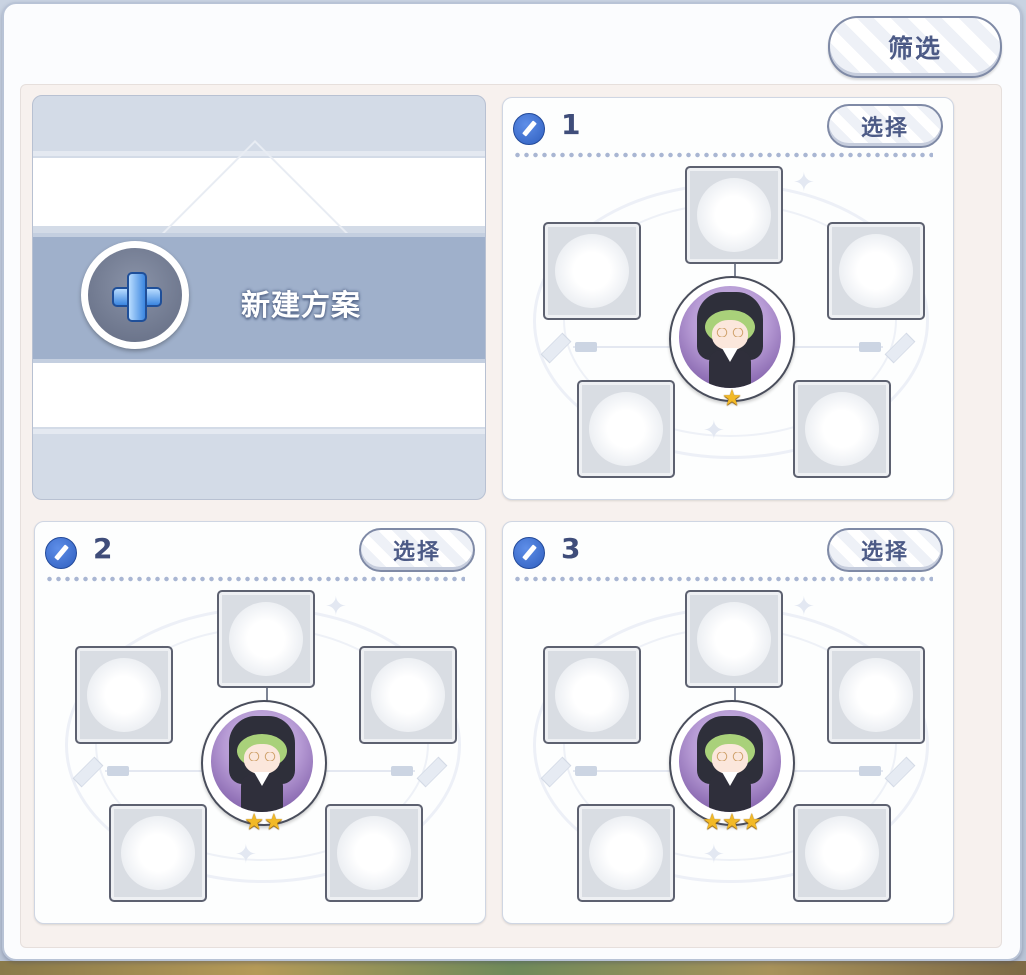  What do you see at coordinates (301, 305) in the screenshot?
I see `new-plan-label: 新建方案` at bounding box center [301, 305].